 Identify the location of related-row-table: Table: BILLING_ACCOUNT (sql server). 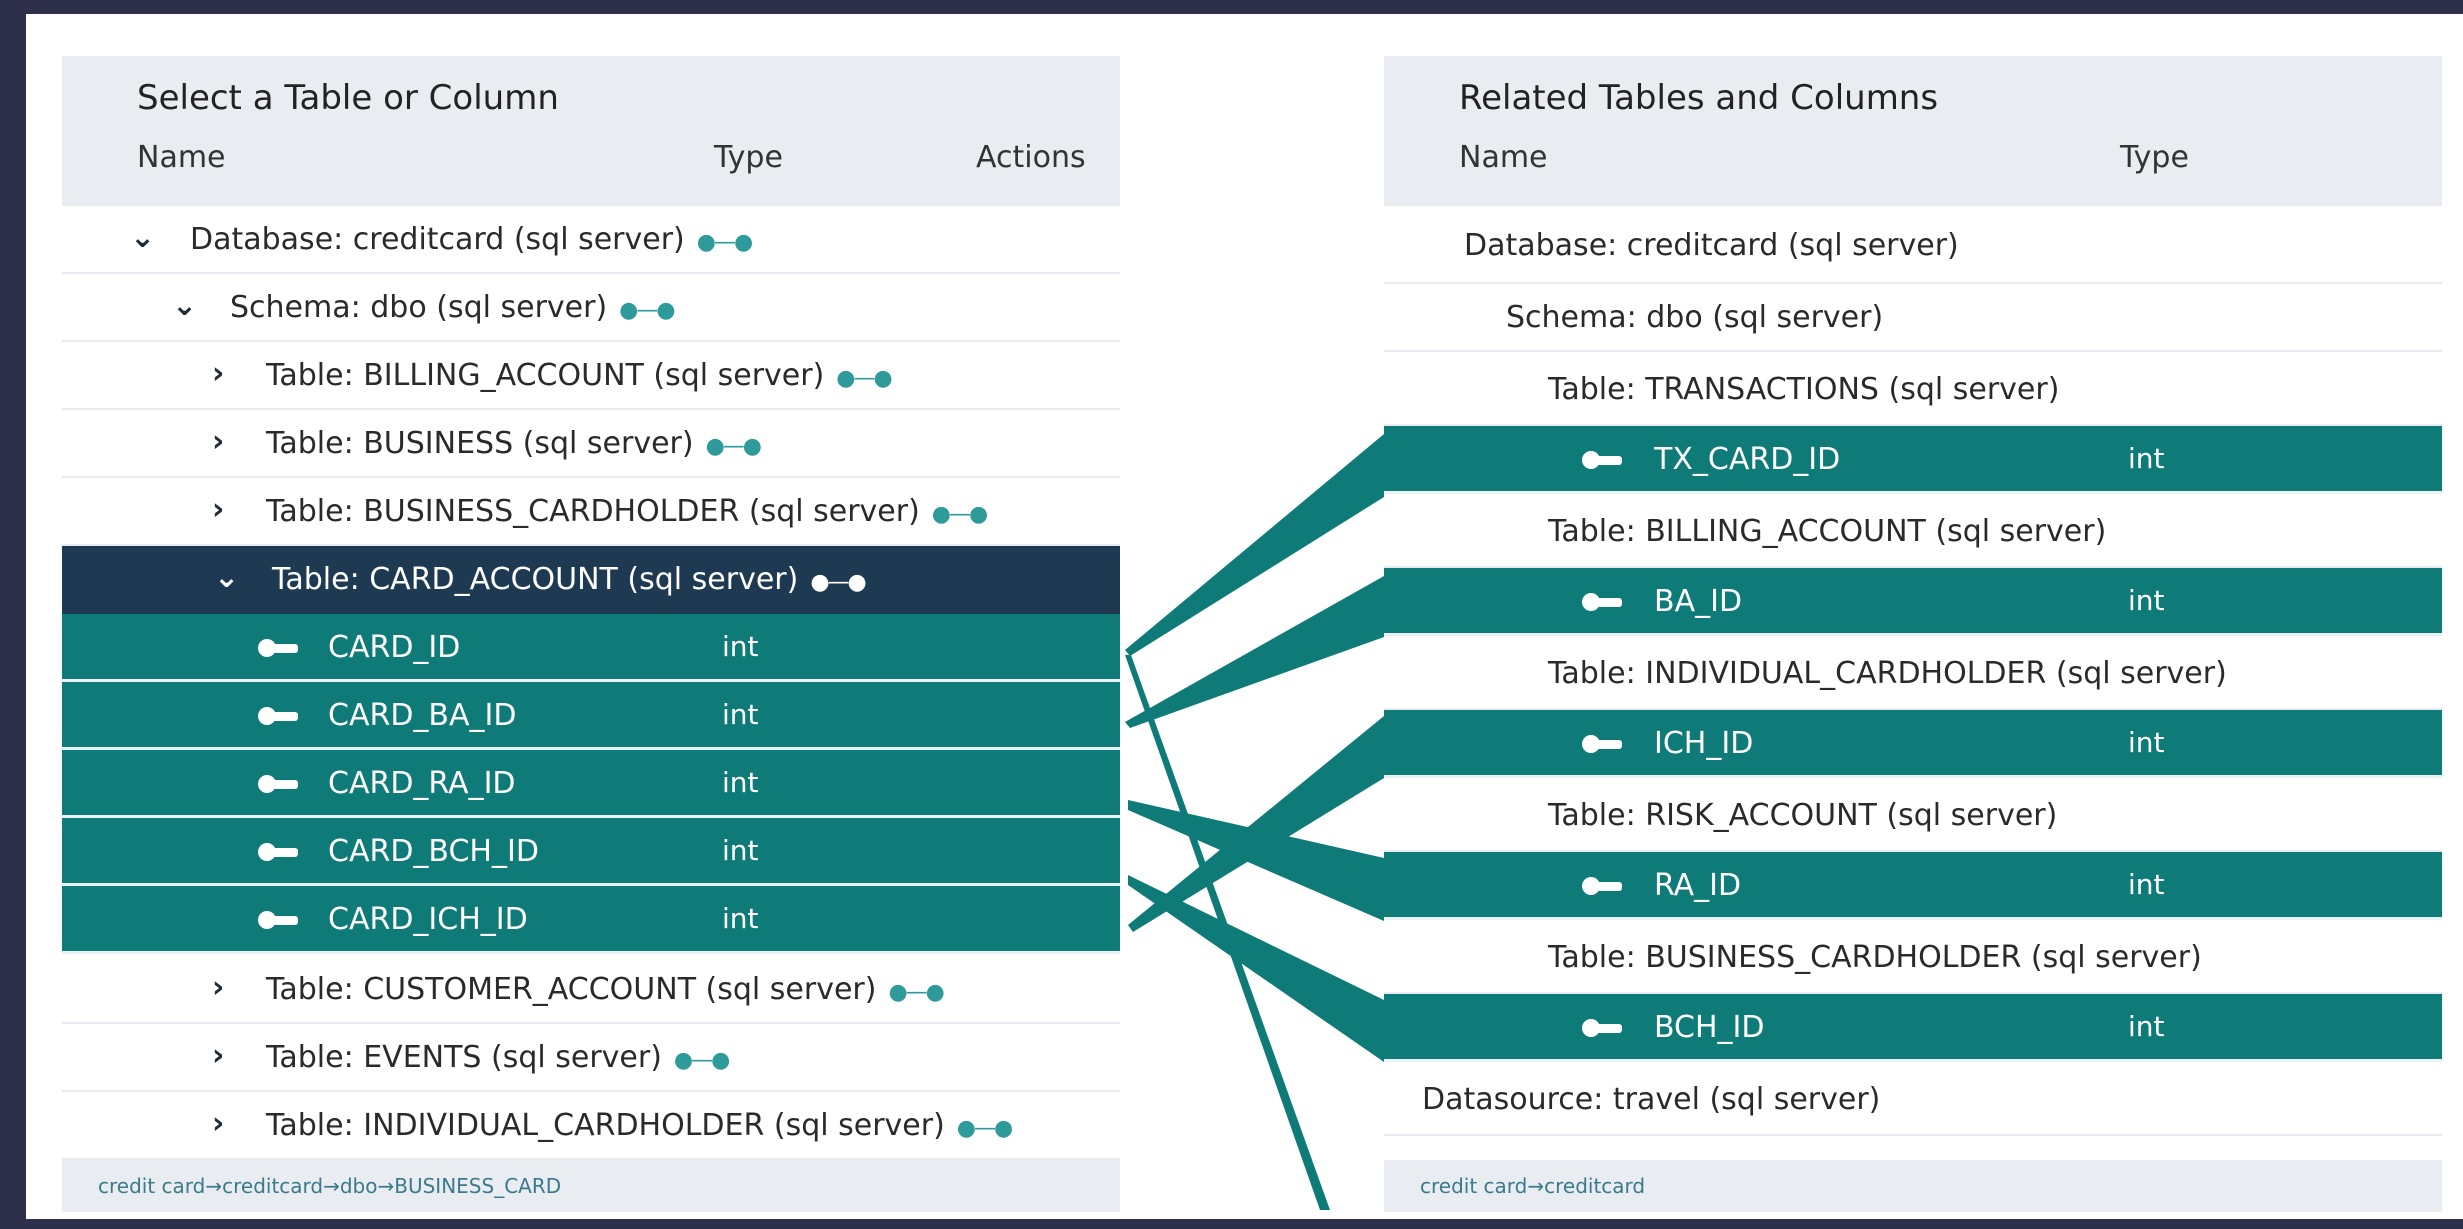
(1913, 531).